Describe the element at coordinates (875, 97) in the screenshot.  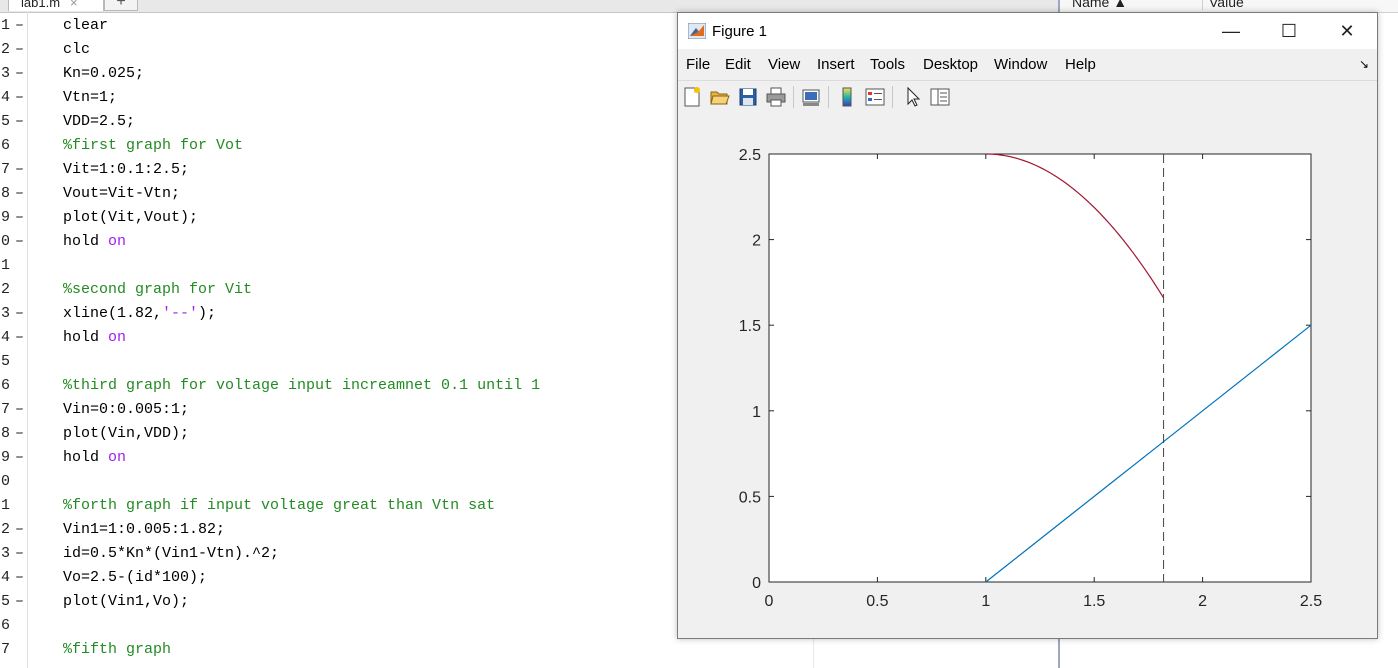
I see `legend-icon` at that location.